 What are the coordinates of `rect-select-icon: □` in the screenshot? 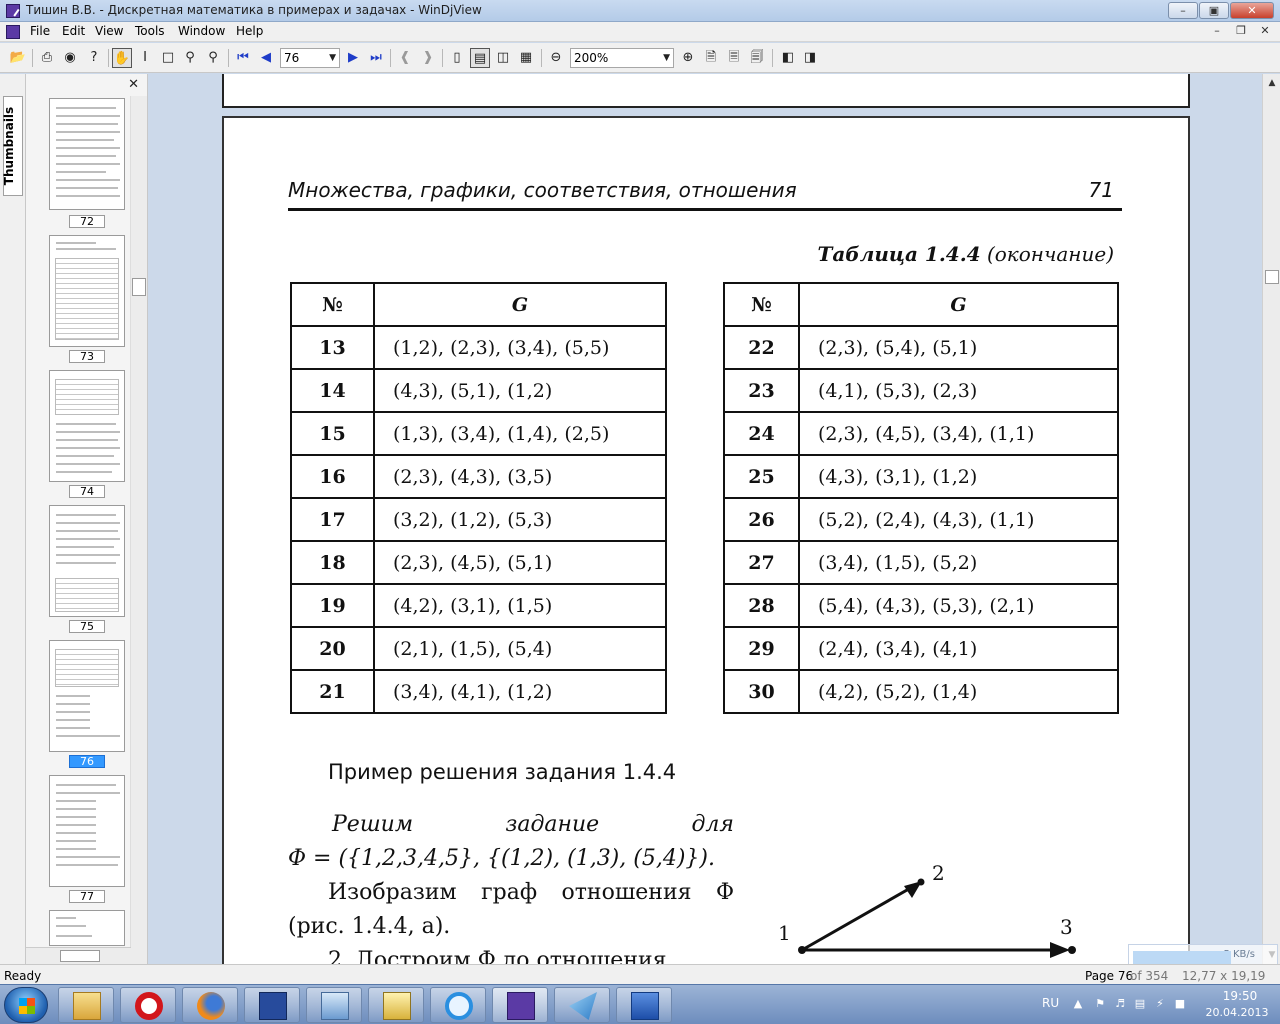 It's located at (168, 58).